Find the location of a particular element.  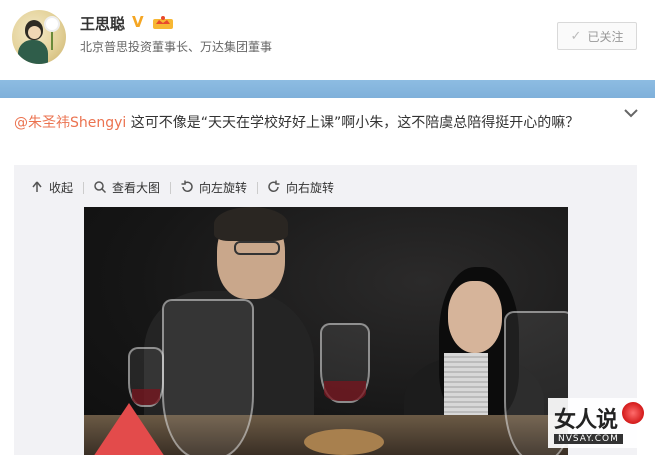

rotate-right-button: 向右旋转 is located at coordinates (300, 187).